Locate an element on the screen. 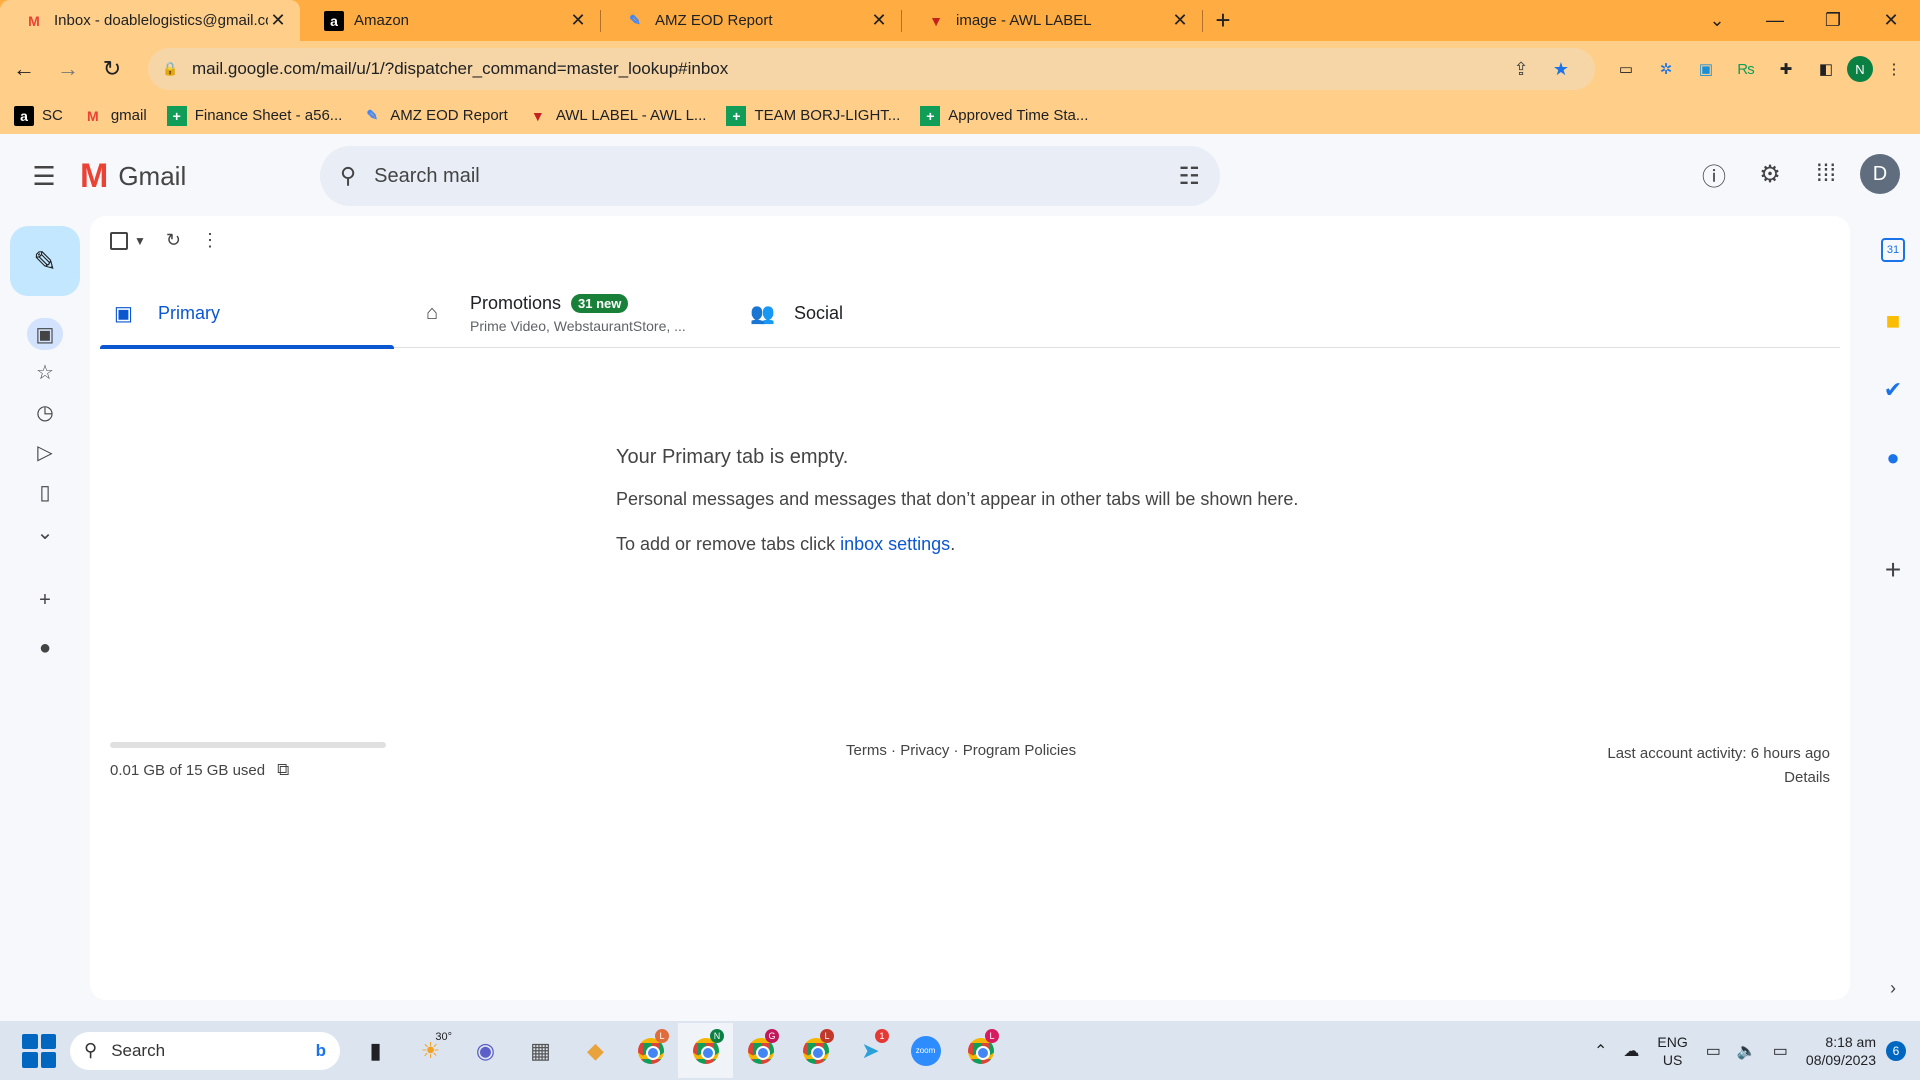  calendar-icon: 31 is located at coordinates (1893, 250).